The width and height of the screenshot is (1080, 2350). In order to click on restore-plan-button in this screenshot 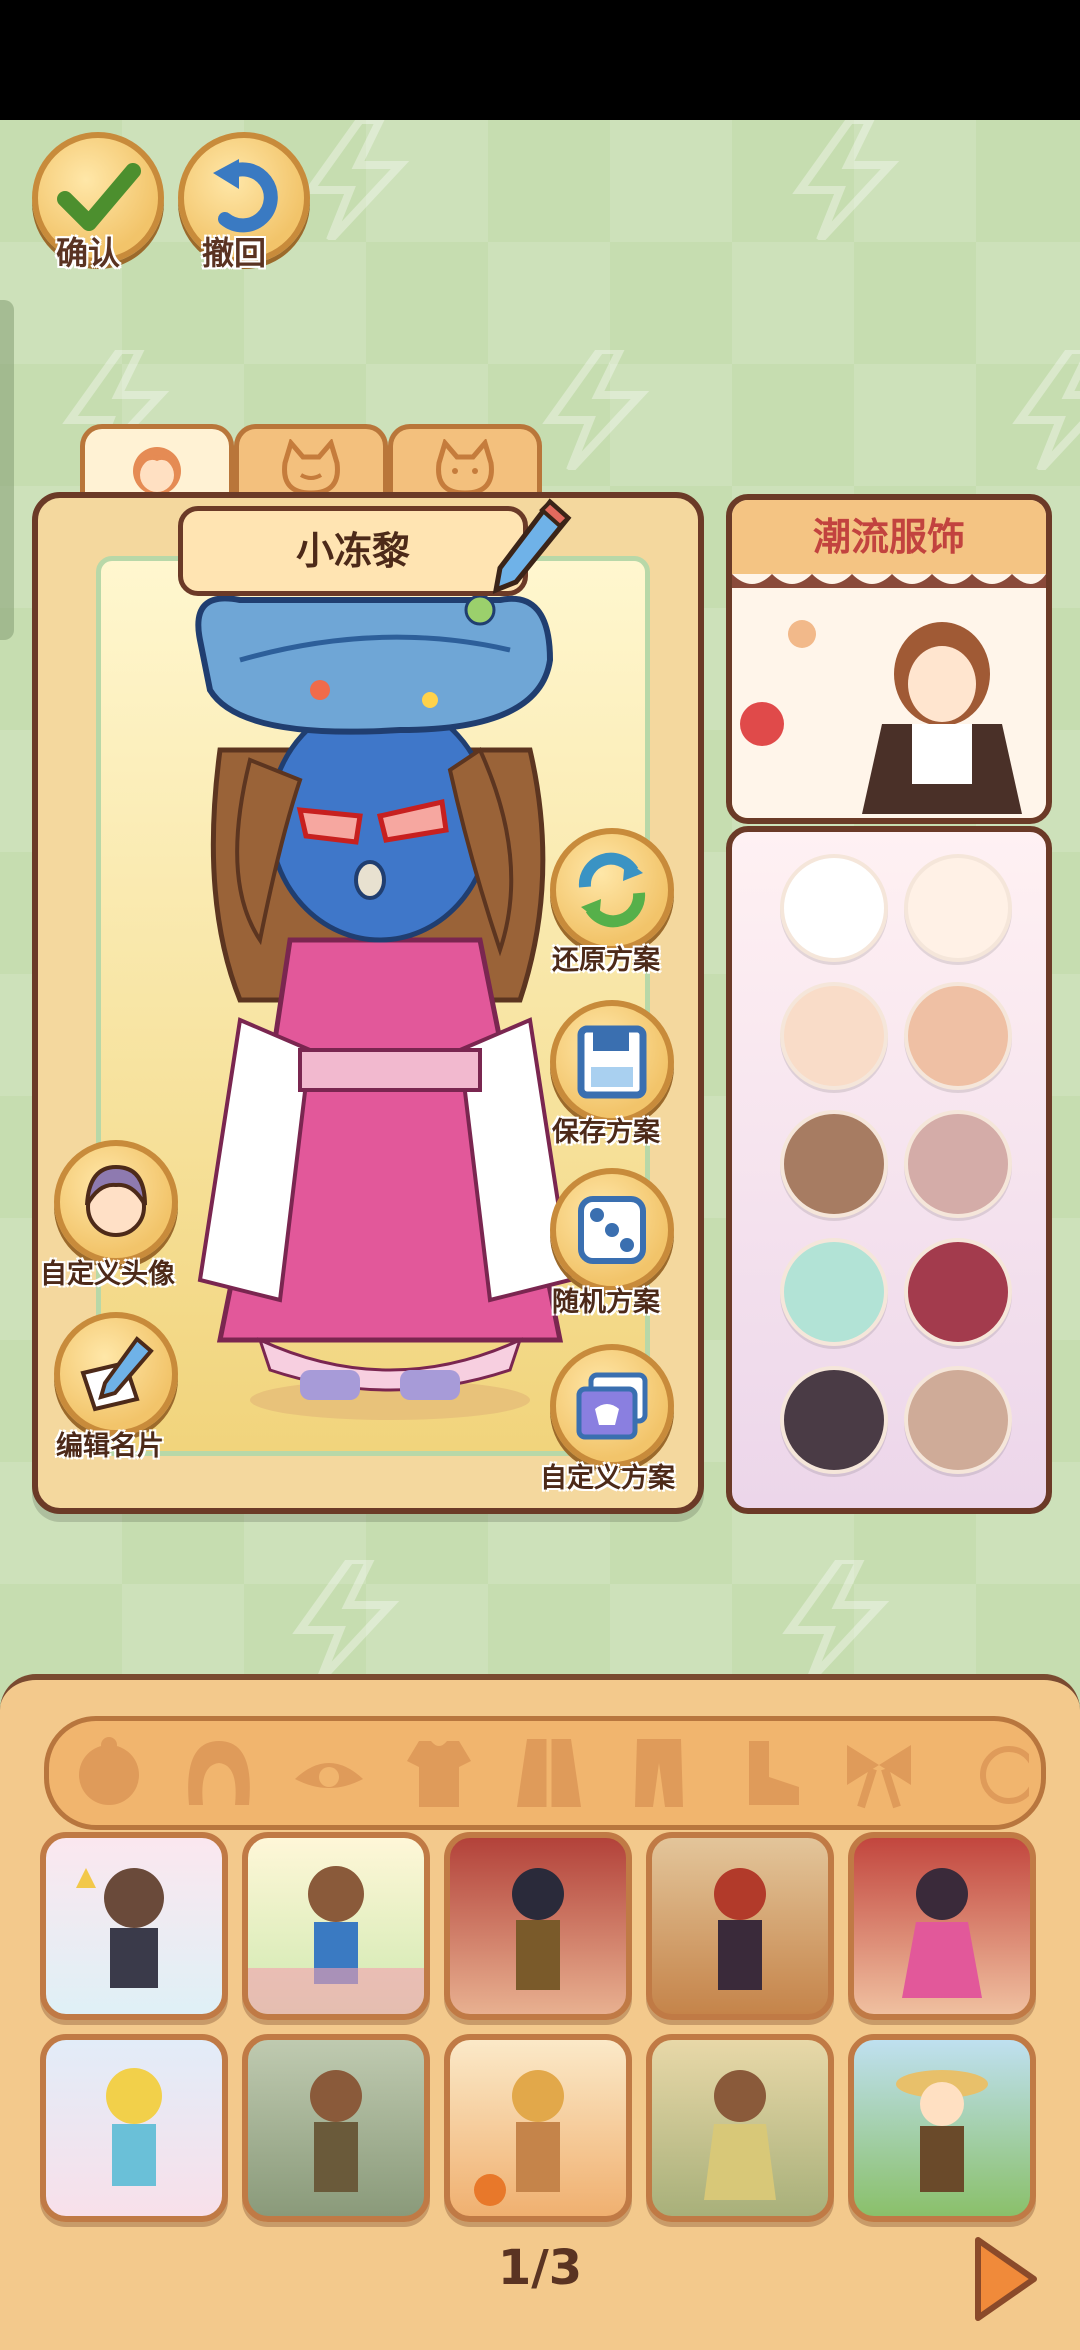, I will do `click(612, 890)`.